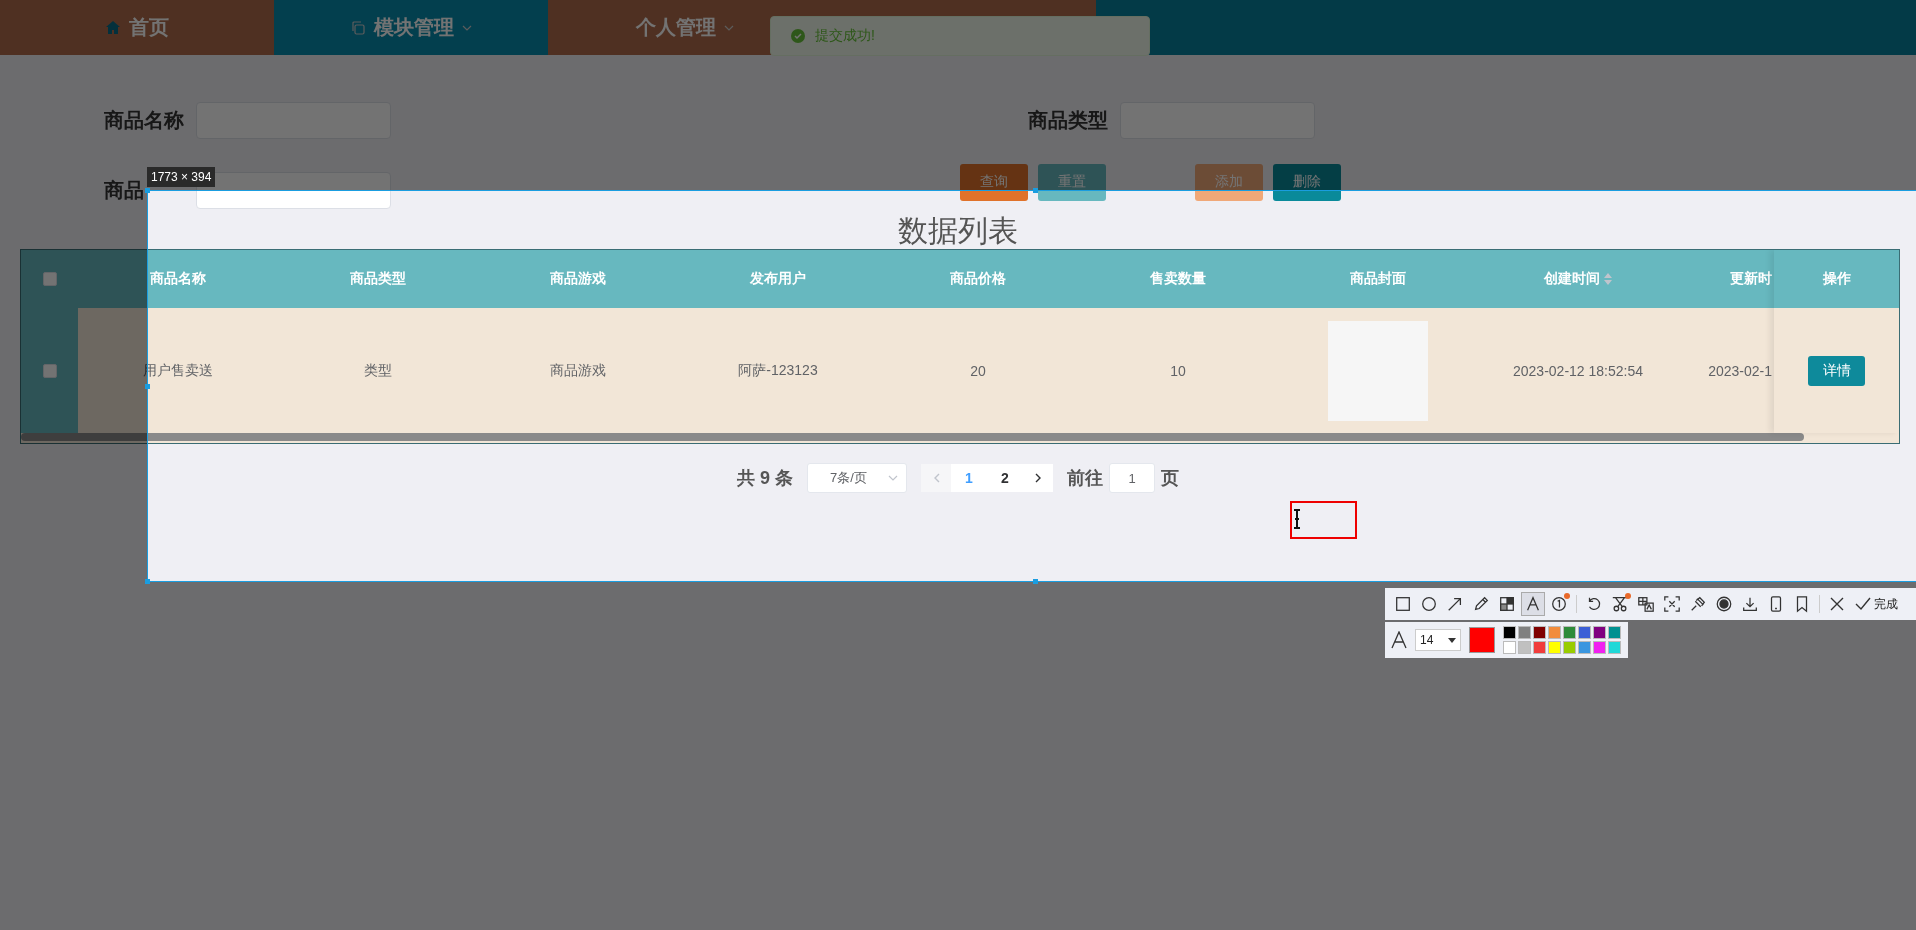 The height and width of the screenshot is (930, 1916). What do you see at coordinates (1178, 370) in the screenshot?
I see `table-cell: 10` at bounding box center [1178, 370].